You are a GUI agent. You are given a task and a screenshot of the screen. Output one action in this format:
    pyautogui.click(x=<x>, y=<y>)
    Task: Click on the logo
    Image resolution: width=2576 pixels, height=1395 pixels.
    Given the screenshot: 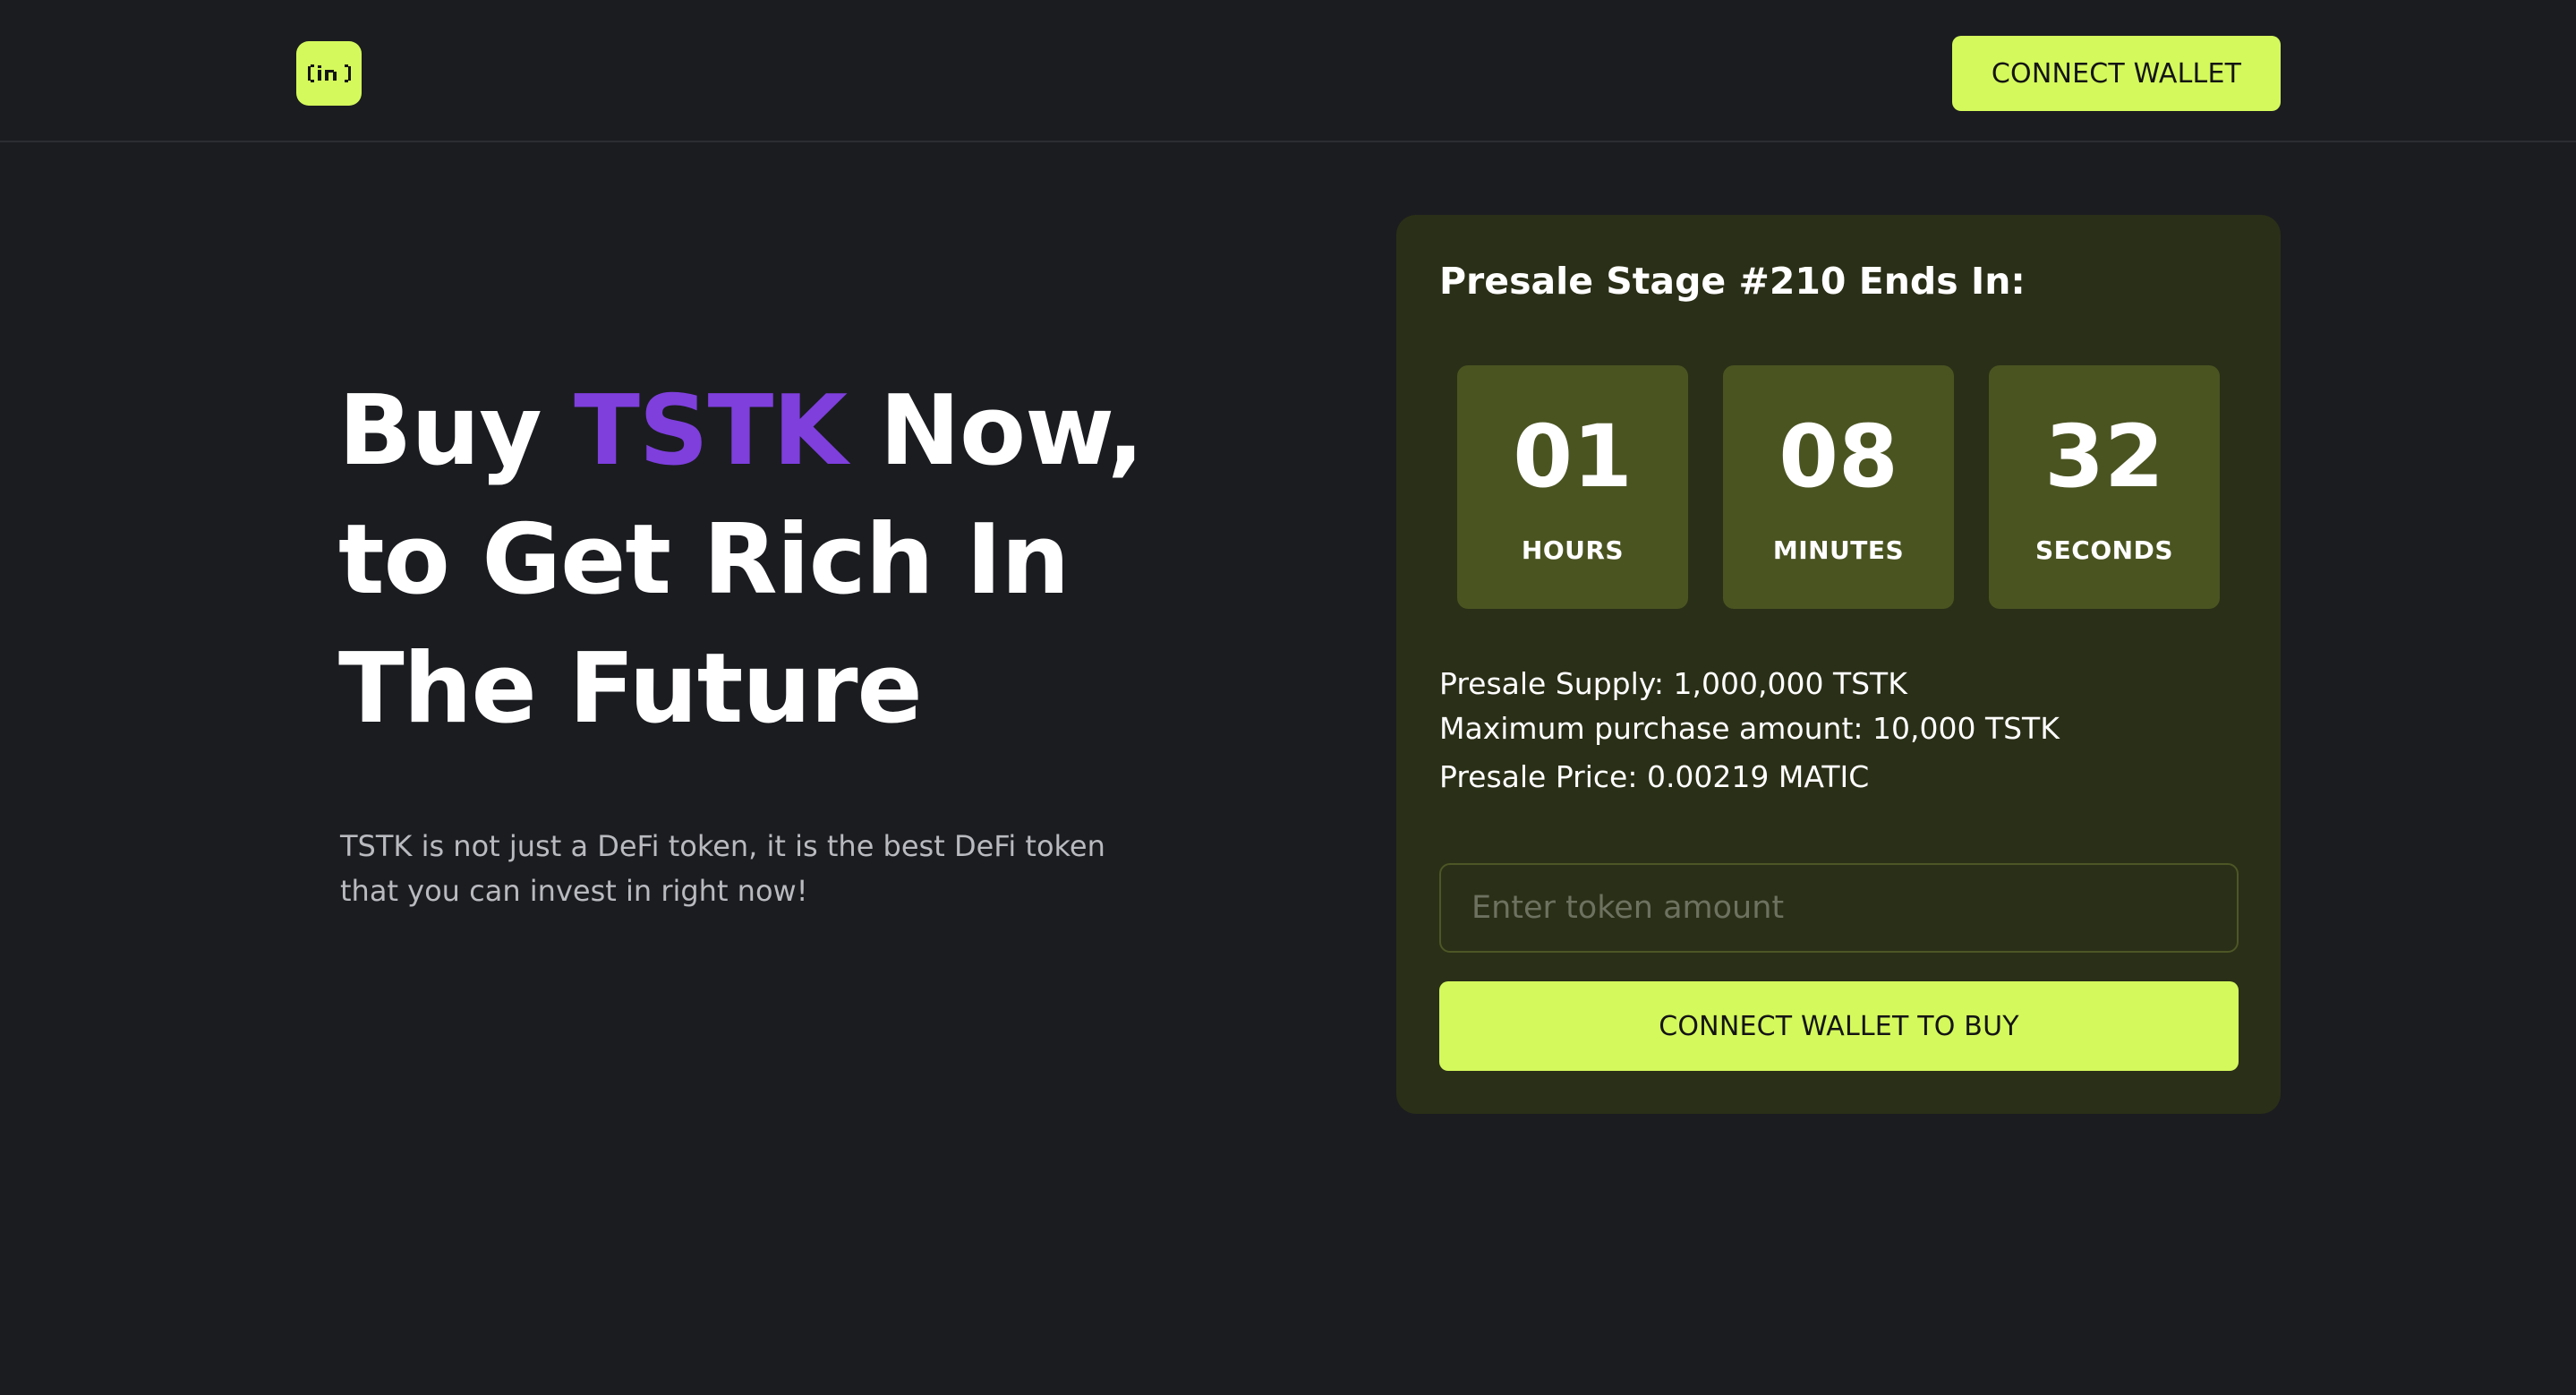 What is the action you would take?
    pyautogui.click(x=329, y=73)
    